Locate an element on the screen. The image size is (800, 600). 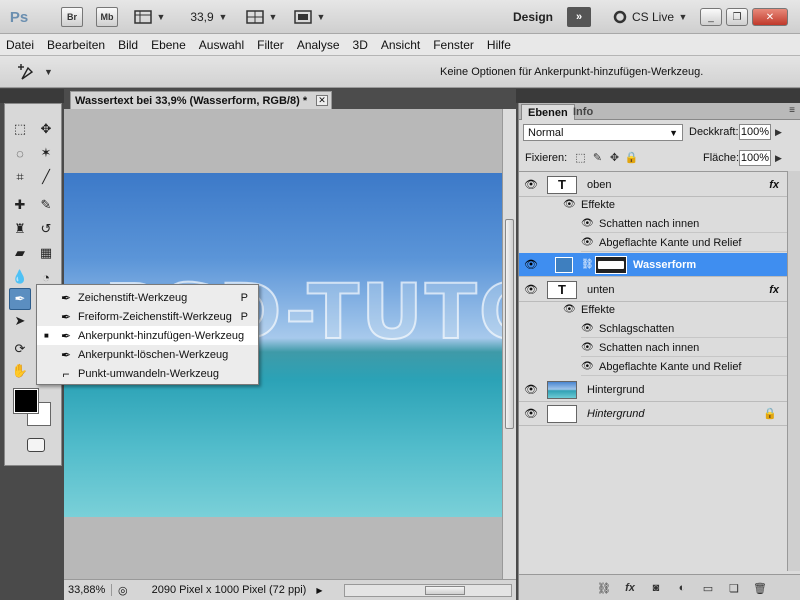
panel-menu-icon: ≡ is located at coordinates (792, 110).